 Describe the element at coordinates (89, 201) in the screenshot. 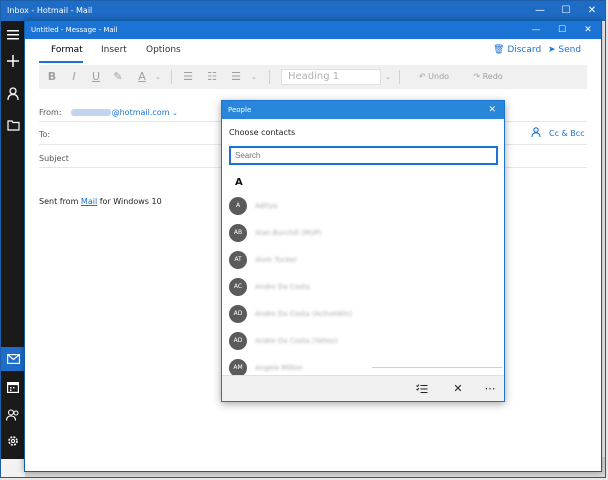

I see `mail-link: Mail` at that location.